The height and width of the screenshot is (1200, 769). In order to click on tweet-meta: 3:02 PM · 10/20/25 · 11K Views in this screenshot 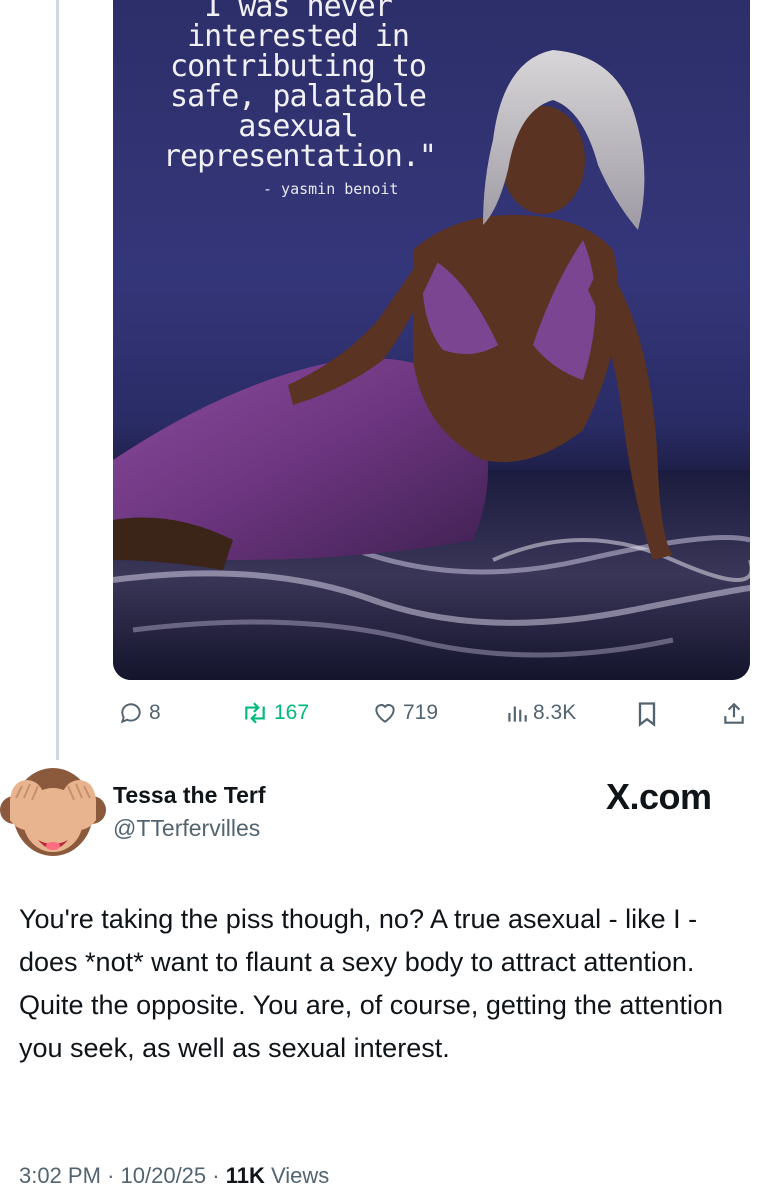, I will do `click(174, 1176)`.